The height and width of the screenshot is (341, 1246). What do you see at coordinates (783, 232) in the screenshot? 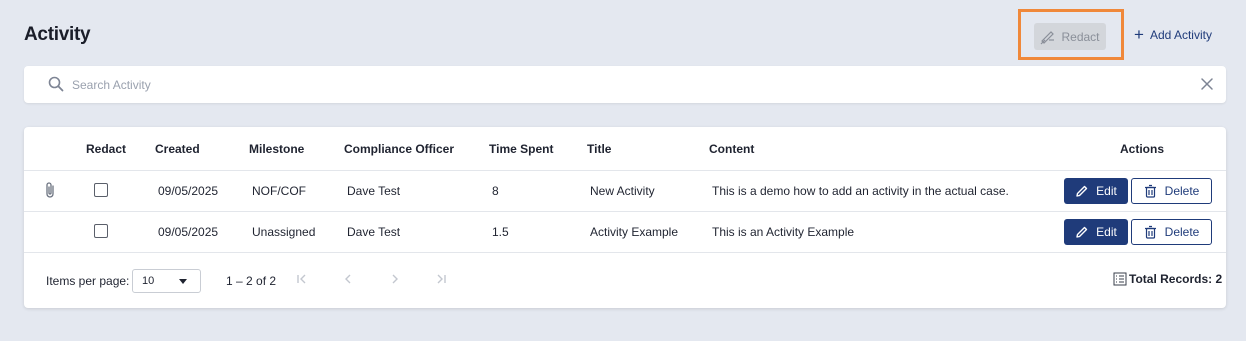
I see `cell-content: This is an Activity Example` at bounding box center [783, 232].